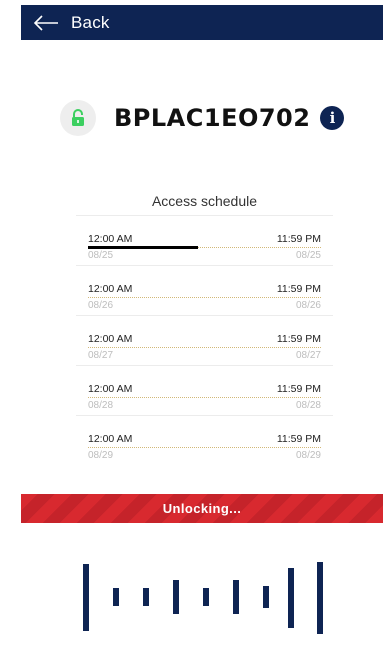 This screenshot has height=671, width=383. What do you see at coordinates (90, 22) in the screenshot?
I see `back-label: Back` at bounding box center [90, 22].